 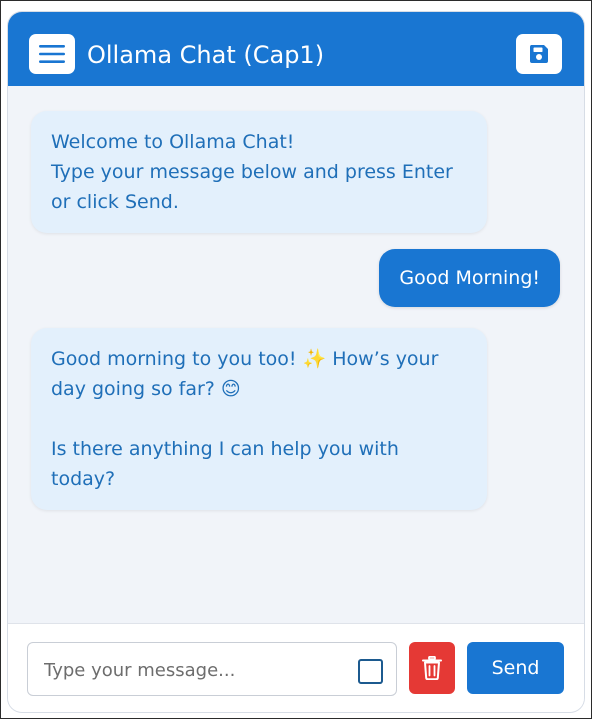 I want to click on clear-chat-button, so click(x=432, y=668).